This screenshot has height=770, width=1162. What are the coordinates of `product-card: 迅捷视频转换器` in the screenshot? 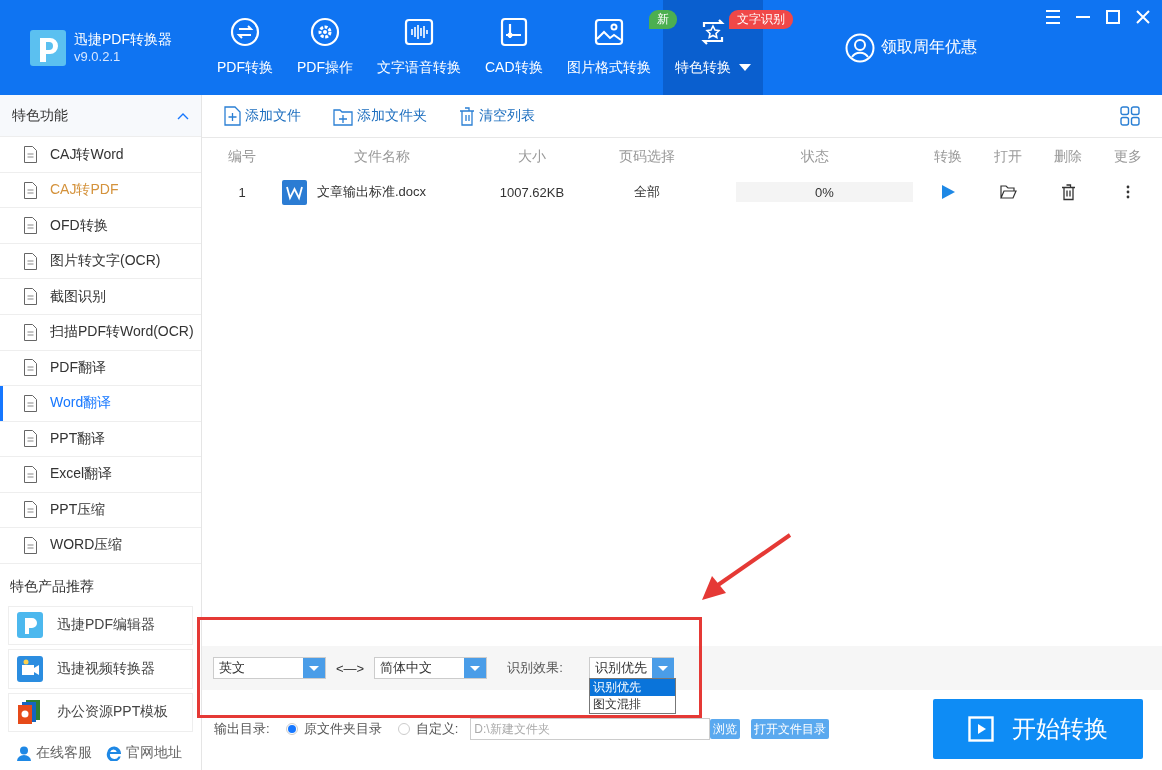 It's located at (100, 669).